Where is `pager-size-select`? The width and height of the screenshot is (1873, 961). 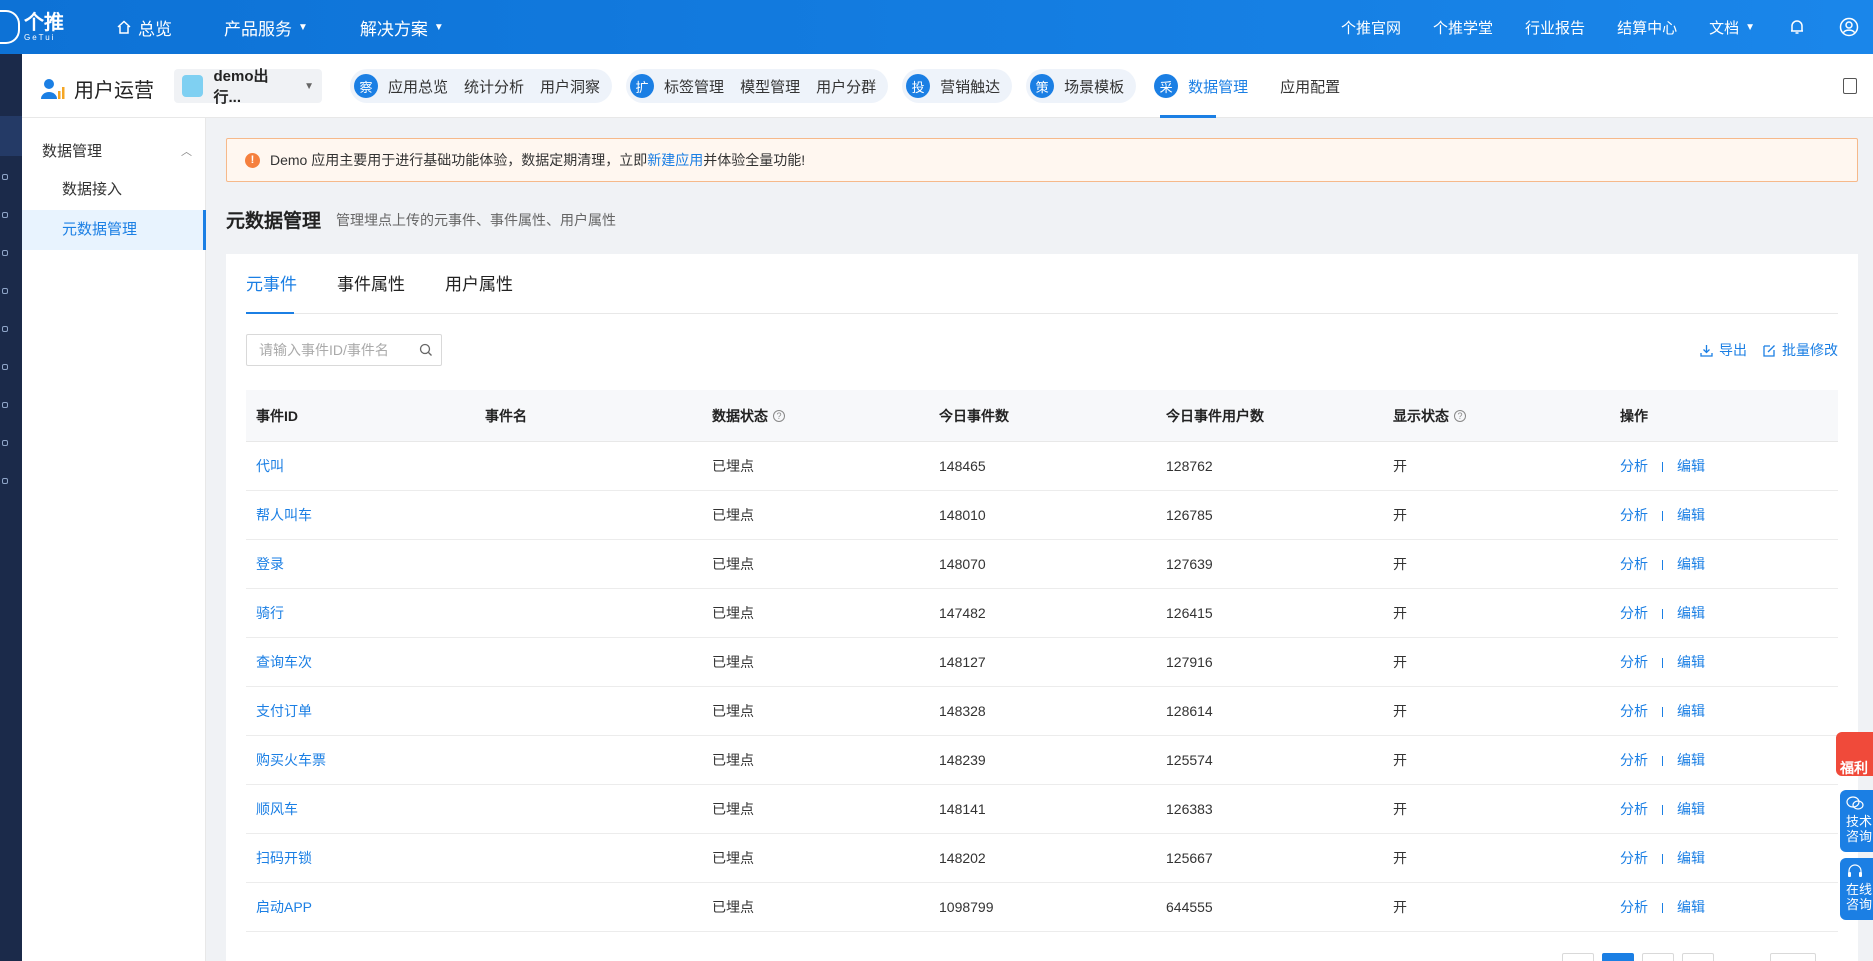 pager-size-select is located at coordinates (1793, 957).